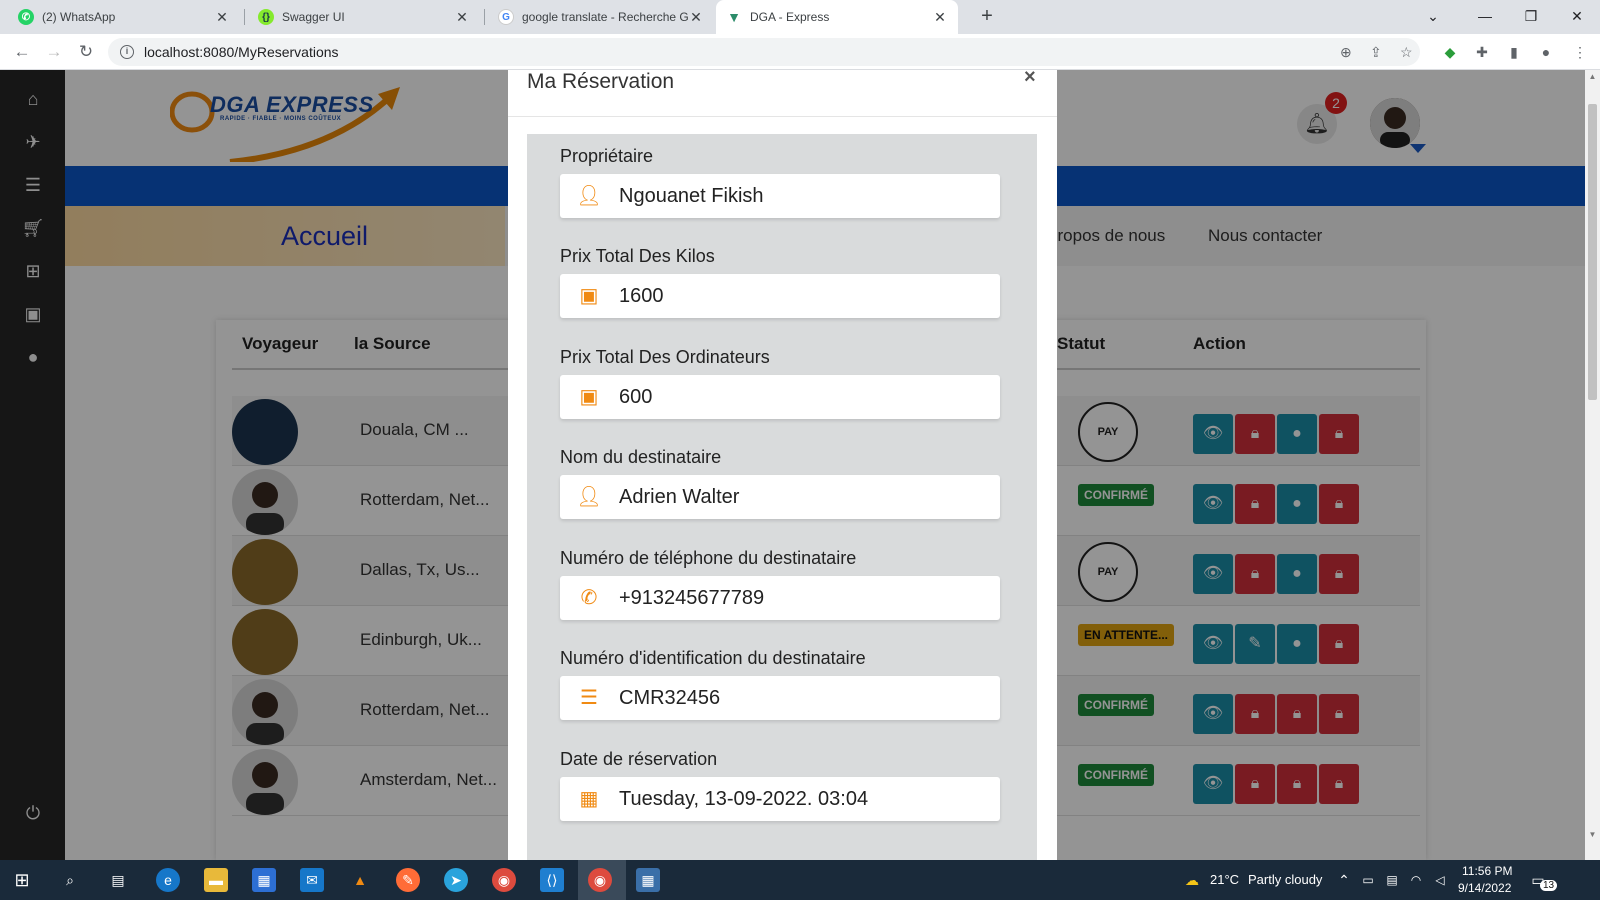 Image resolution: width=1600 pixels, height=900 pixels. What do you see at coordinates (780, 698) in the screenshot?
I see `recipient-id-field: ☰ CMR32456` at bounding box center [780, 698].